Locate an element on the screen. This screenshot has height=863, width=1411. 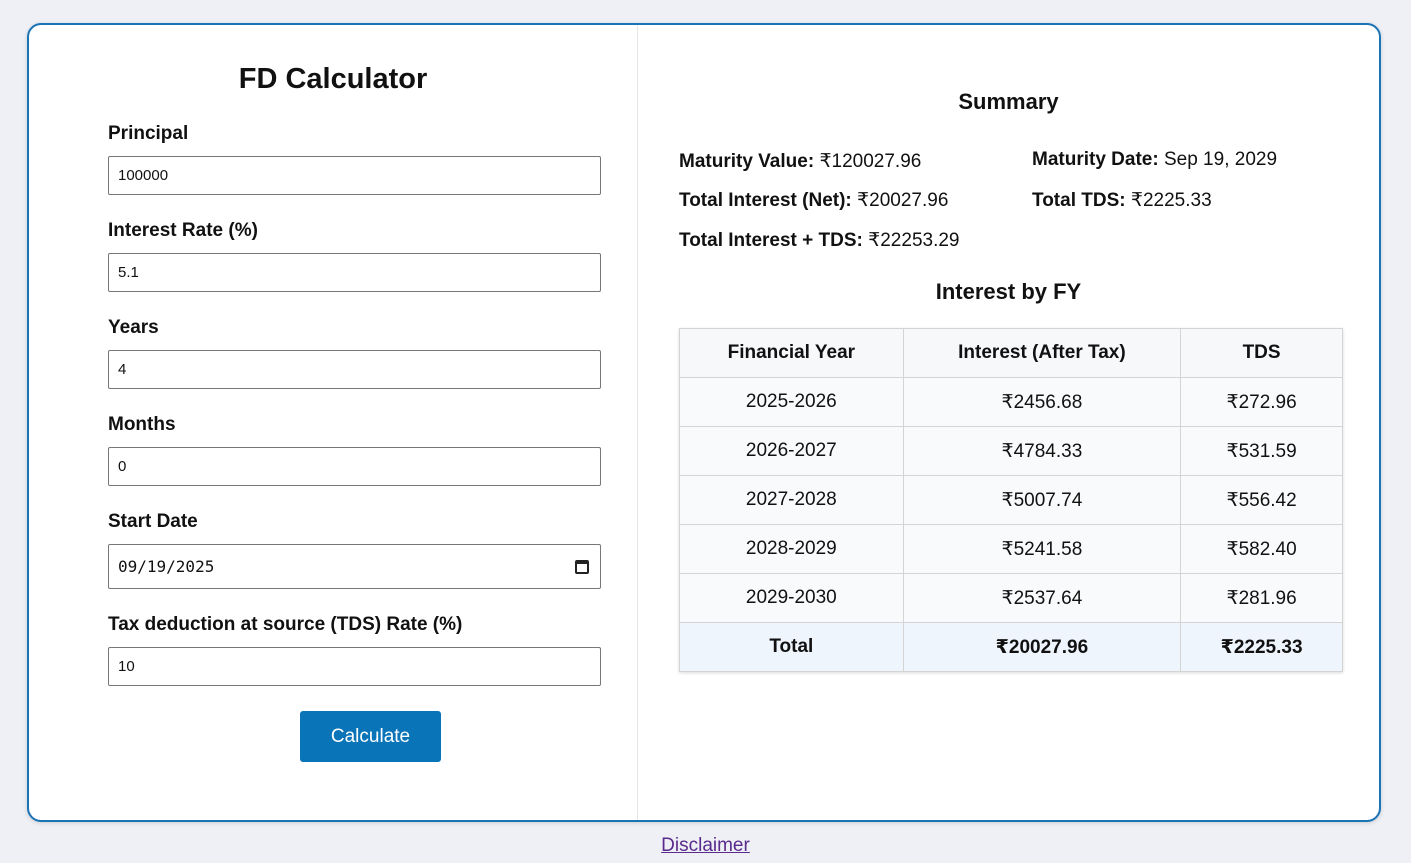
rate-input: 5.1 is located at coordinates (354, 272).